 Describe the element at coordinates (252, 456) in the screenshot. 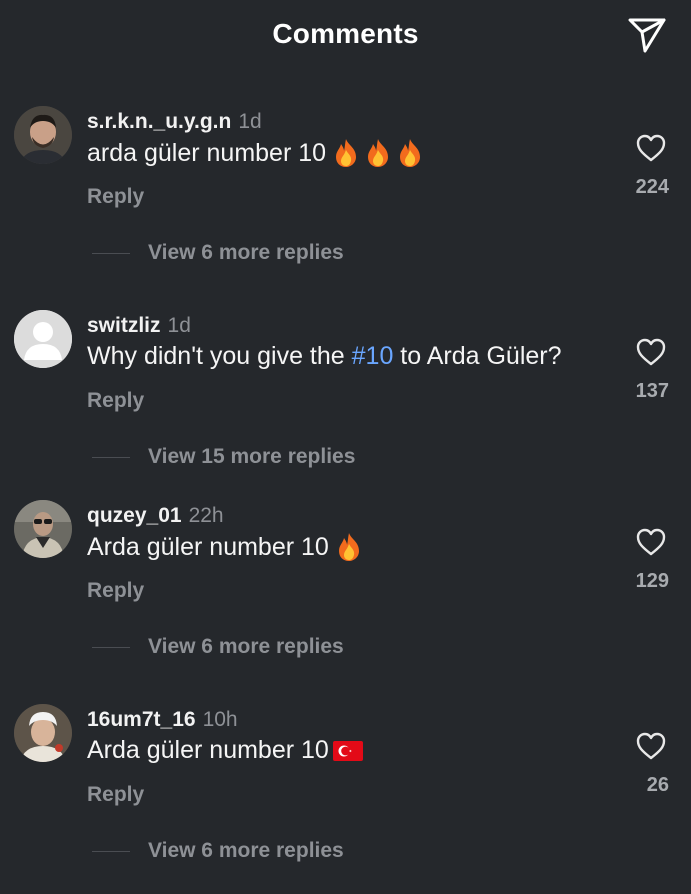

I see `view-replies-label: View 15 more replies` at that location.